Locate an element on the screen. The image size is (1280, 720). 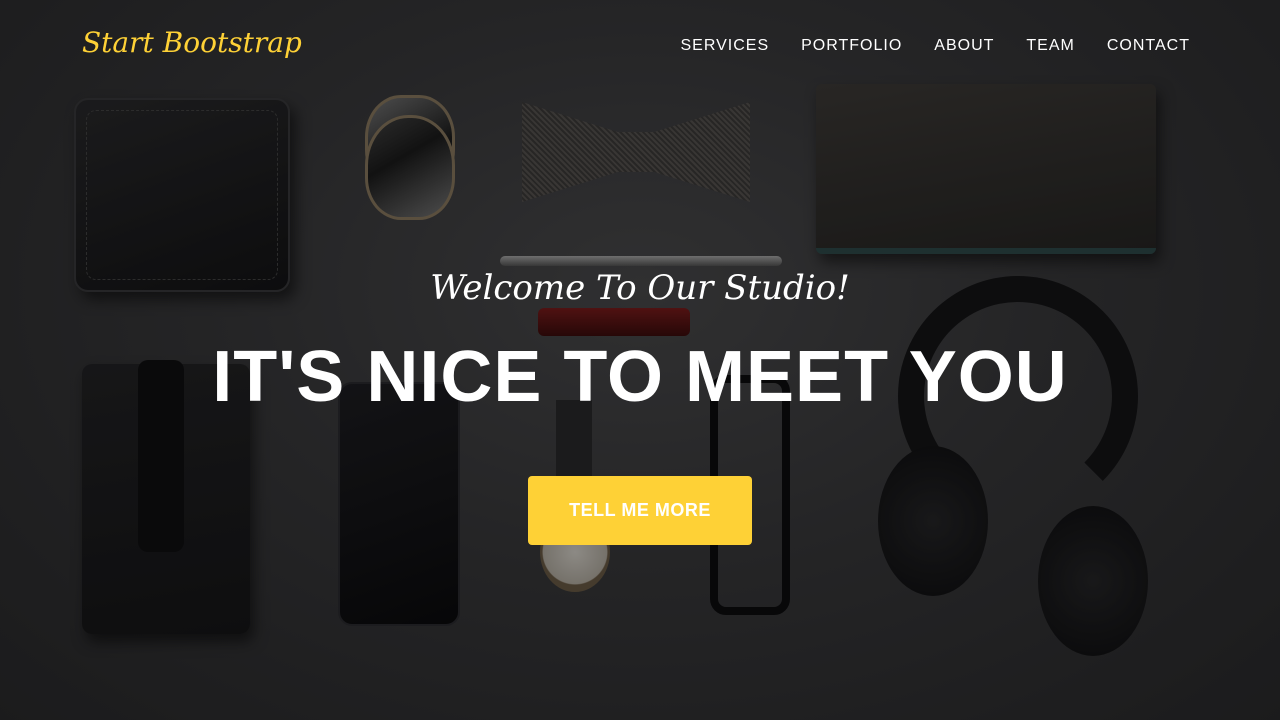
tell-me-more-button: TELL ME MORE is located at coordinates (640, 510).